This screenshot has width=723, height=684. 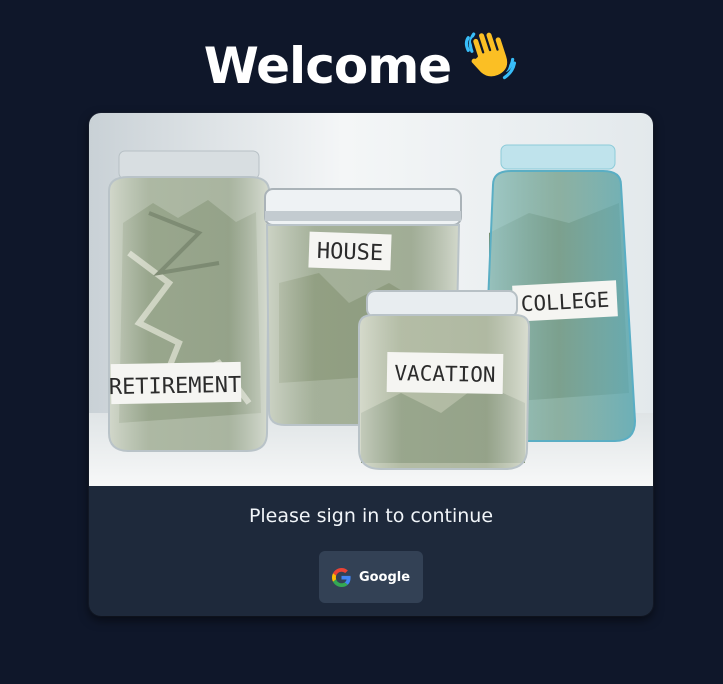 What do you see at coordinates (175, 386) in the screenshot?
I see `jar-label-retirement: RETIREMENT` at bounding box center [175, 386].